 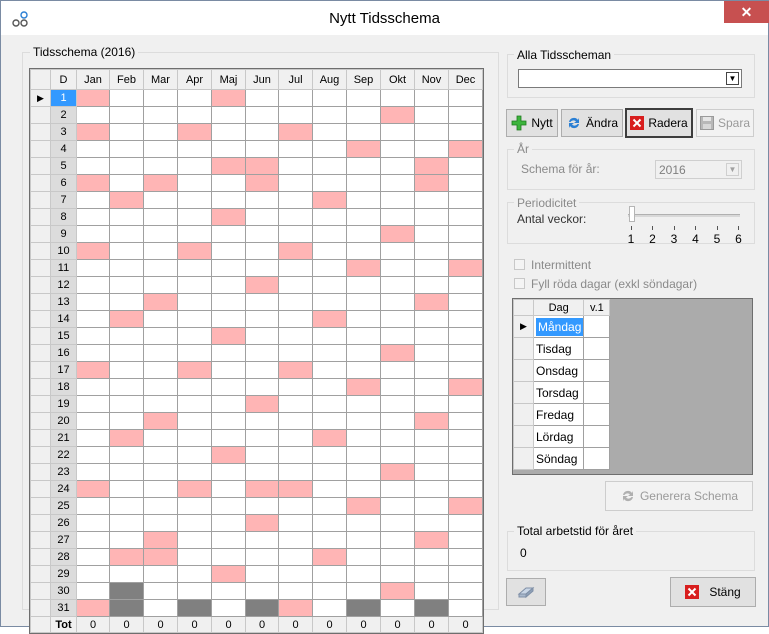 I want to click on eraser-button, so click(x=526, y=592).